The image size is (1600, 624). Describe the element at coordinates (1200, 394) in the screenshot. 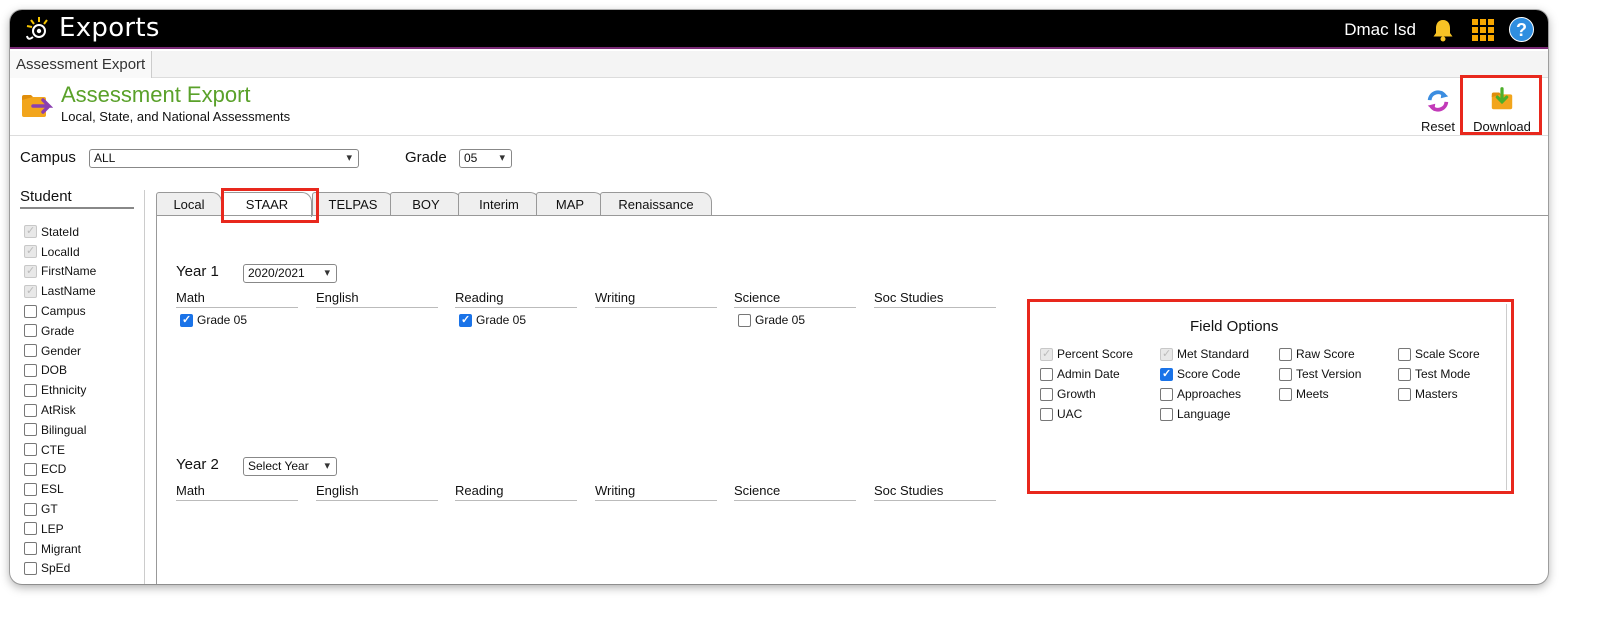

I see `field-option-approaches: Approaches` at that location.